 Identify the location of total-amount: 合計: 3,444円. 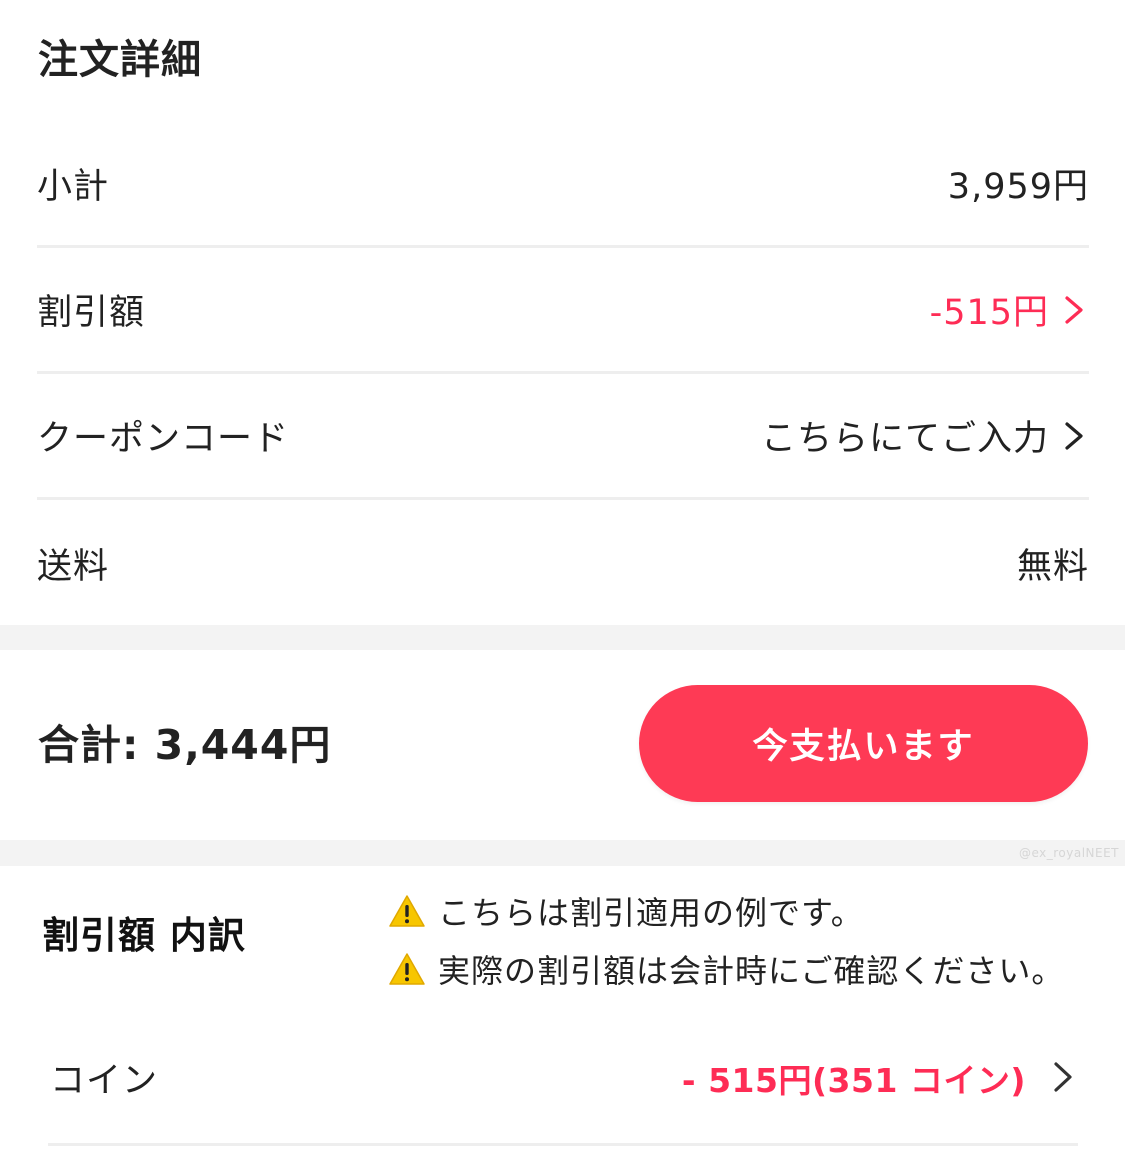
(185, 745).